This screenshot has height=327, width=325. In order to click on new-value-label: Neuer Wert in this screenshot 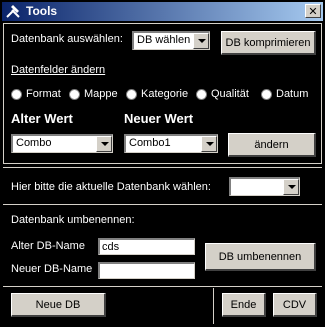, I will do `click(159, 118)`.